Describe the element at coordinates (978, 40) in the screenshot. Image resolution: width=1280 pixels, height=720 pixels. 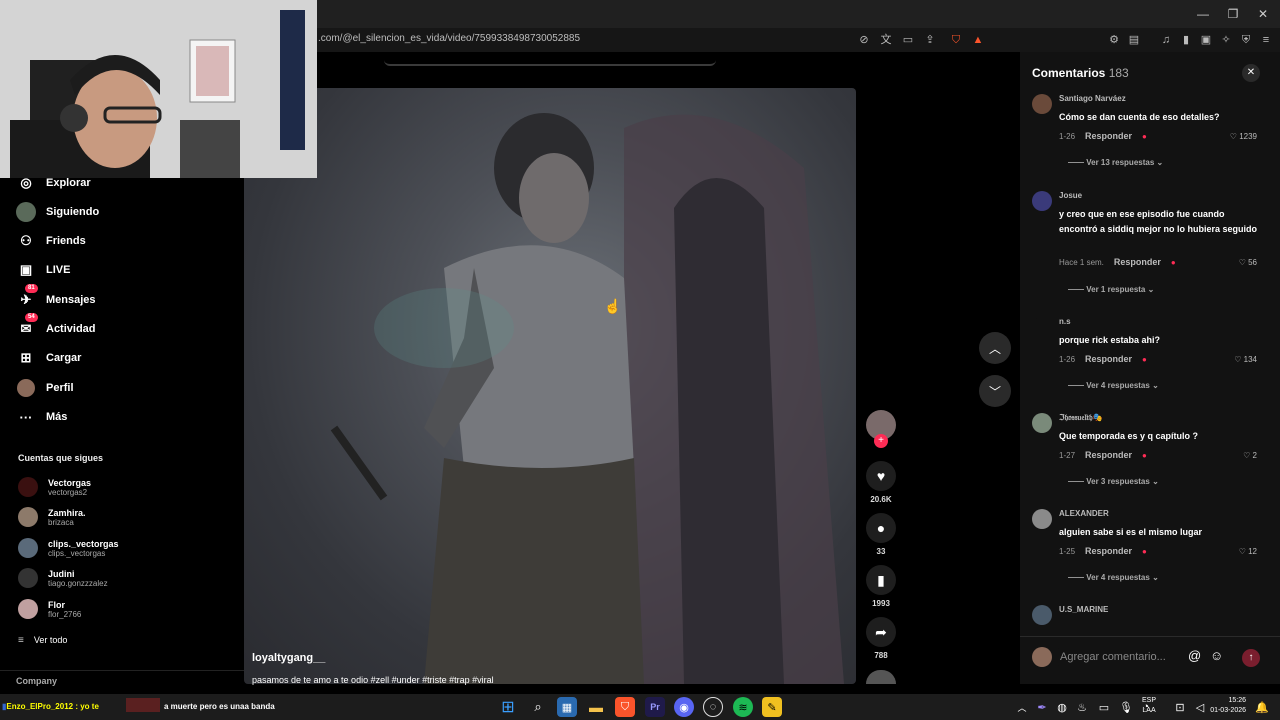
I see `brave-rewards-icon: ▲` at that location.